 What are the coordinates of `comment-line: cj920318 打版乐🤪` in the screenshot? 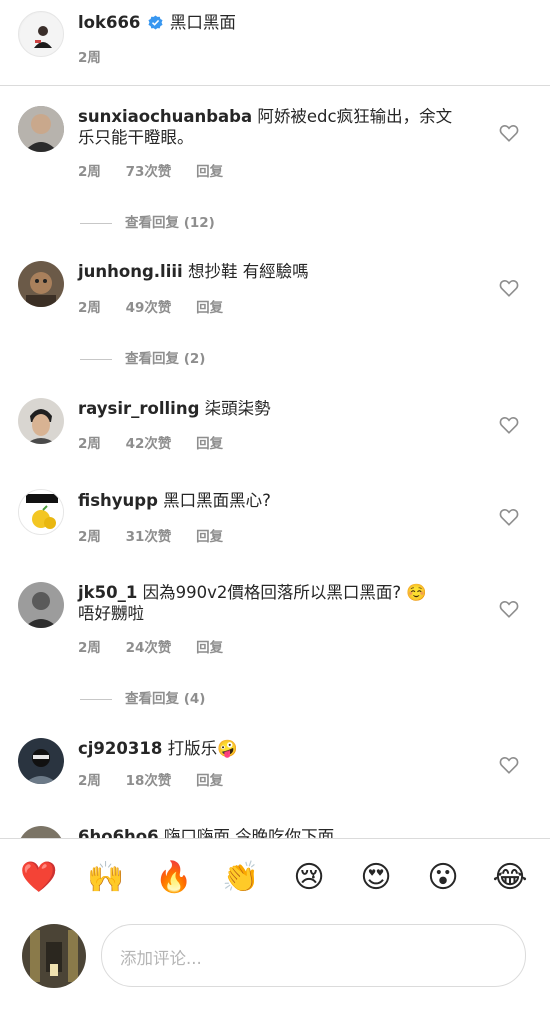 It's located at (158, 748).